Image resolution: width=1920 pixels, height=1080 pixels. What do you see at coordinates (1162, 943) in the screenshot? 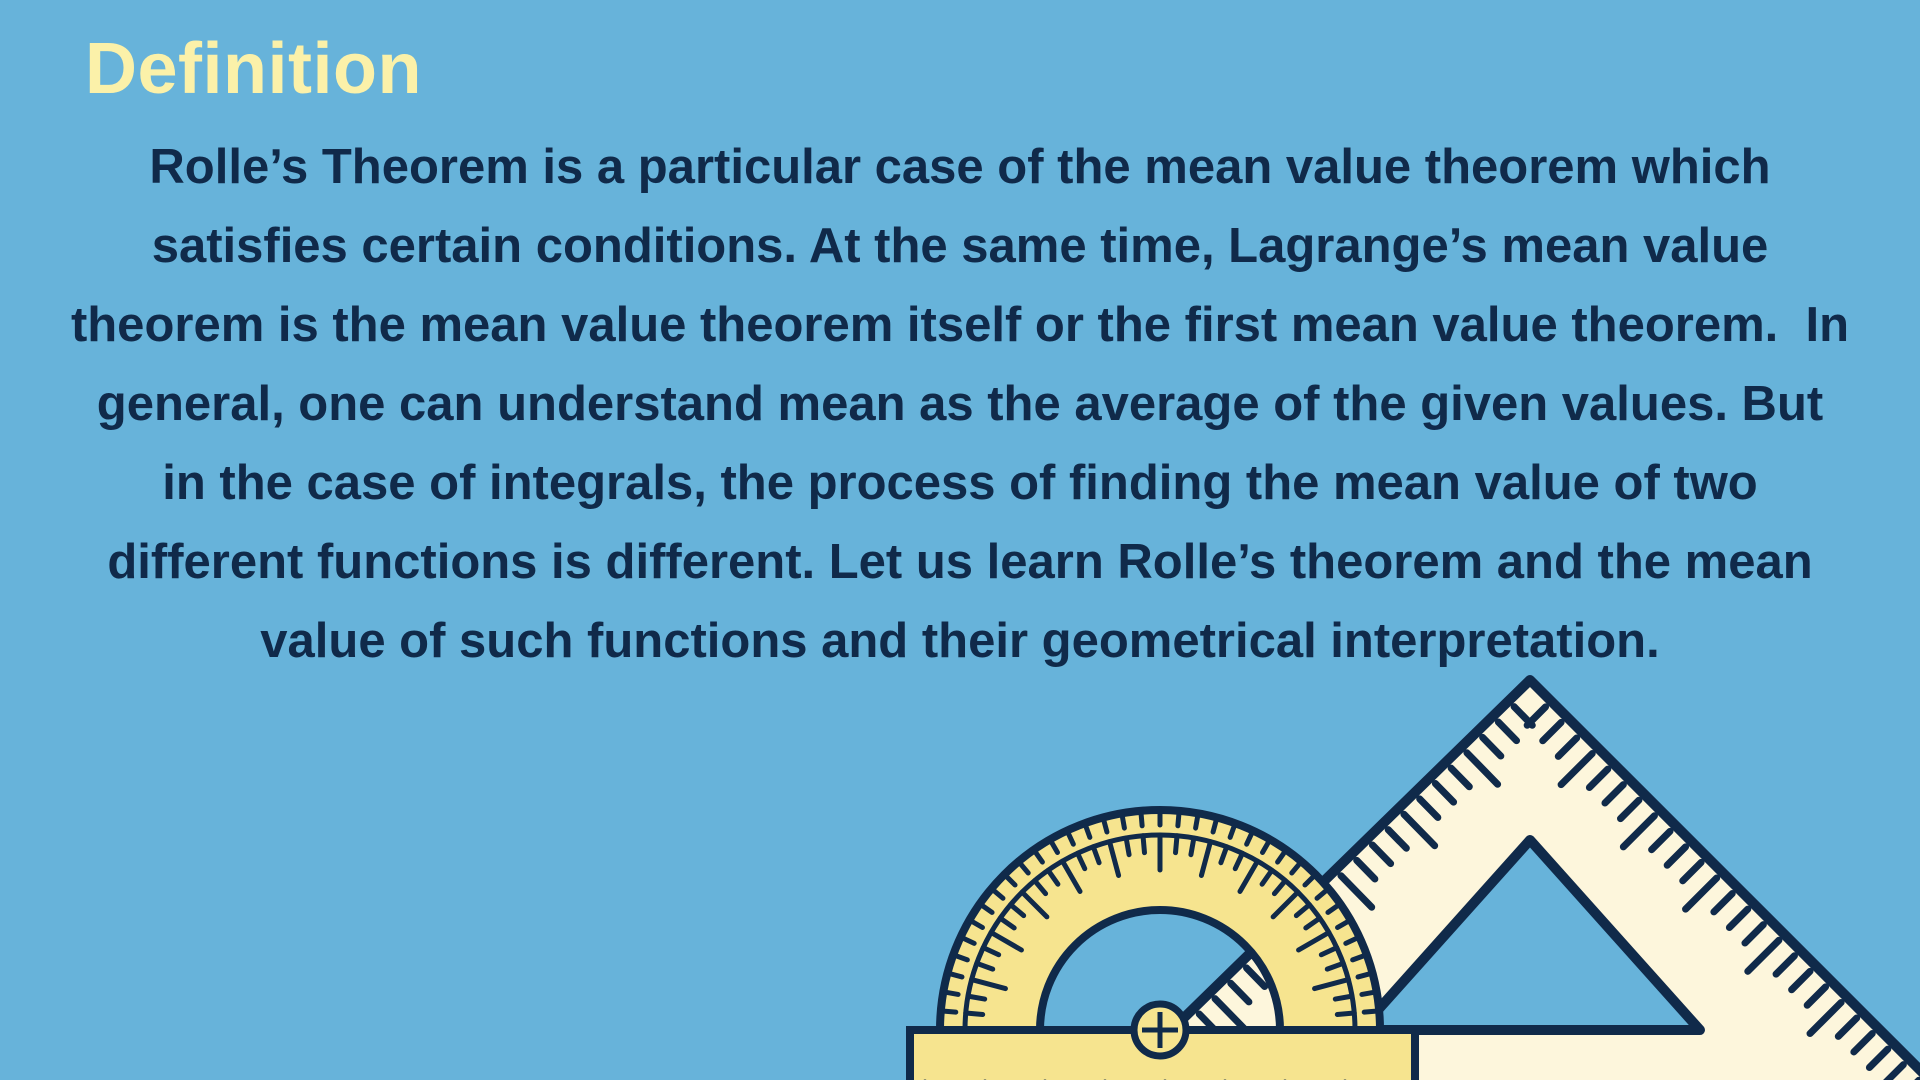
I see `protractor-icon` at bounding box center [1162, 943].